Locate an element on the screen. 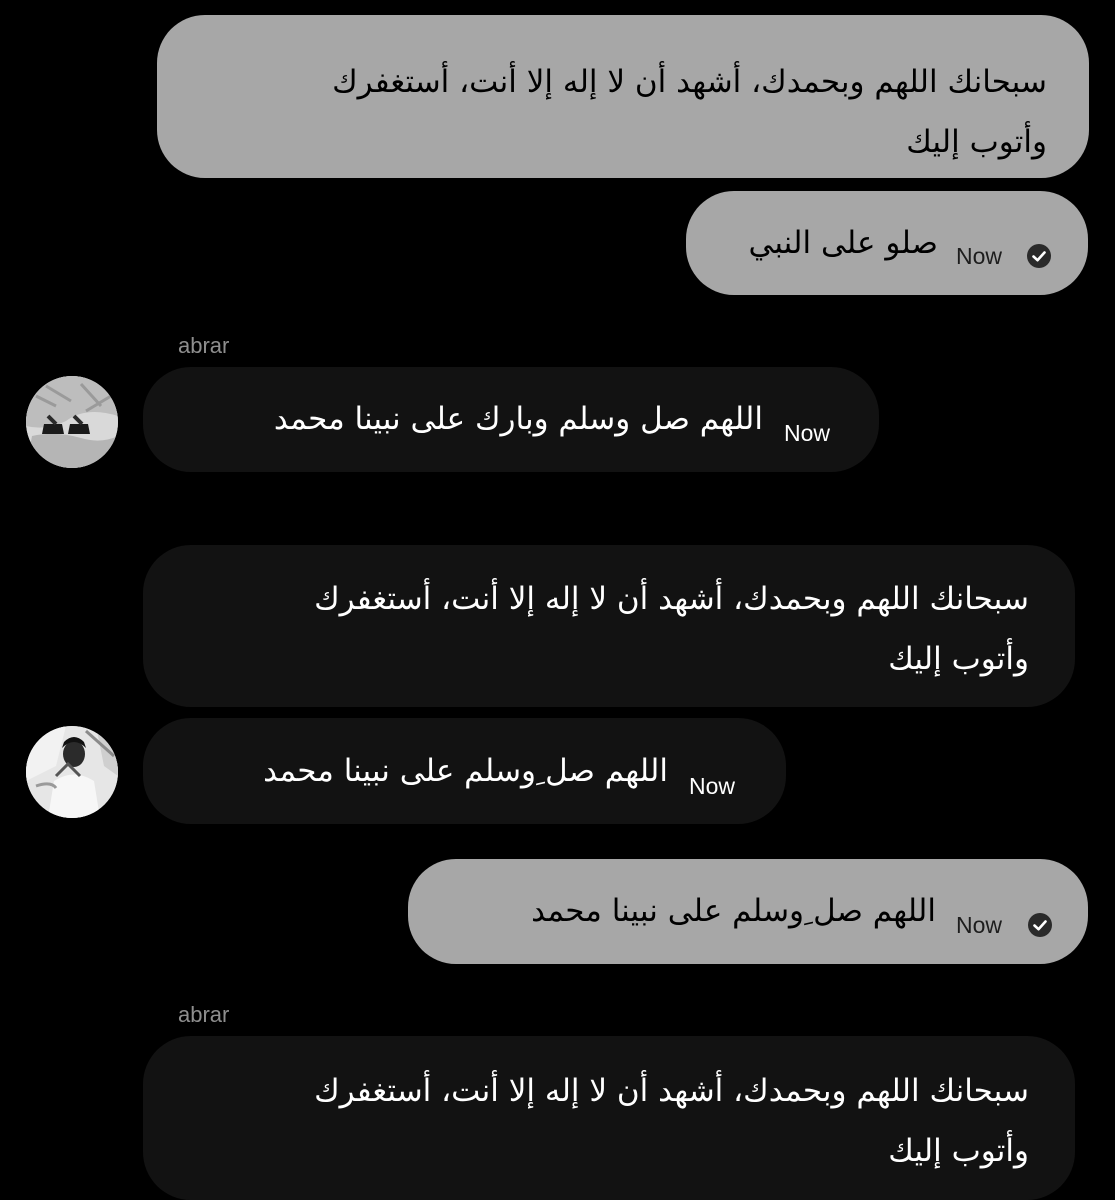 Image resolution: width=1115 pixels, height=1200 pixels. outgoing-message: صلو على النبي Now is located at coordinates (887, 243).